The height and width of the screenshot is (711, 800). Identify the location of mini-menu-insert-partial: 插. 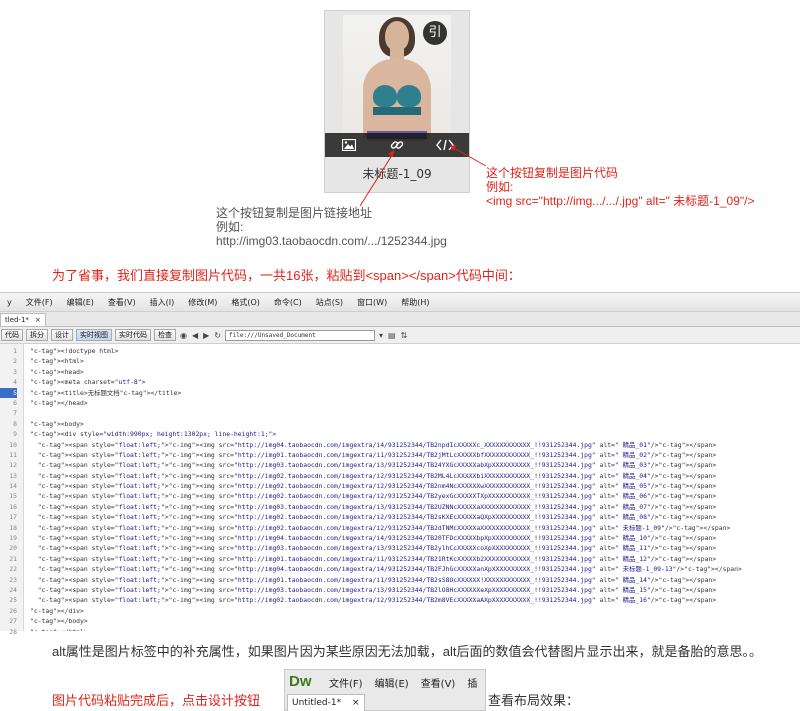
(472, 682).